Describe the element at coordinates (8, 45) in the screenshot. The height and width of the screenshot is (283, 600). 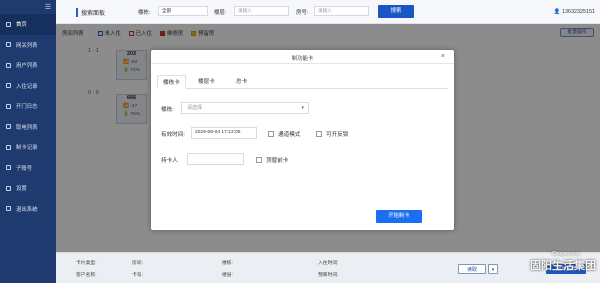
I see `list-icon` at that location.